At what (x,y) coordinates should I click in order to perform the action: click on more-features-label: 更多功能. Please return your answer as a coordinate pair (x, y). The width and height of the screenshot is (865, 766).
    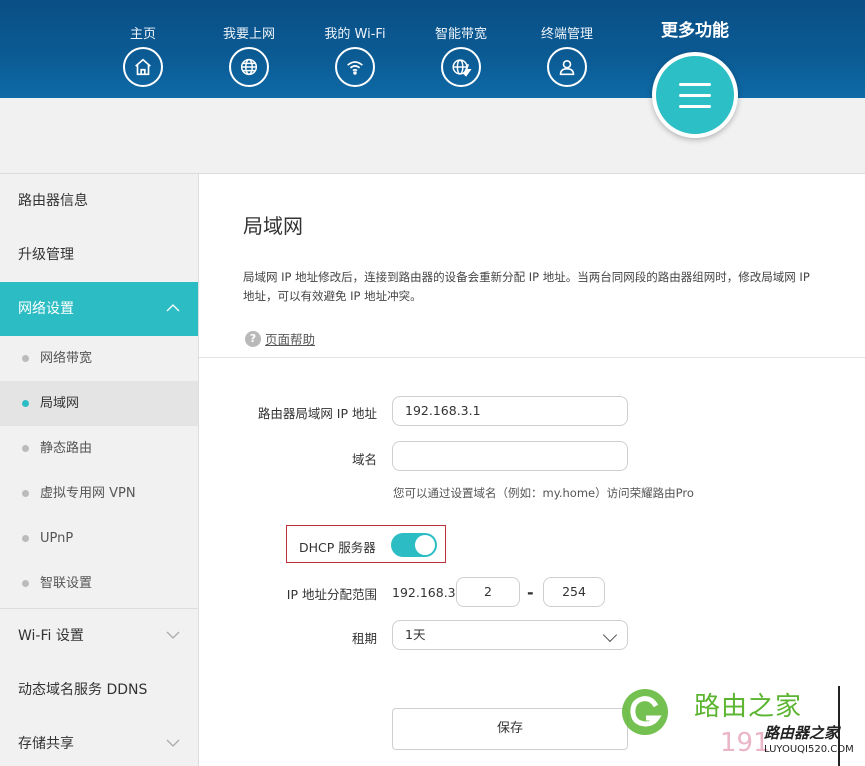
    Looking at the image, I should click on (695, 31).